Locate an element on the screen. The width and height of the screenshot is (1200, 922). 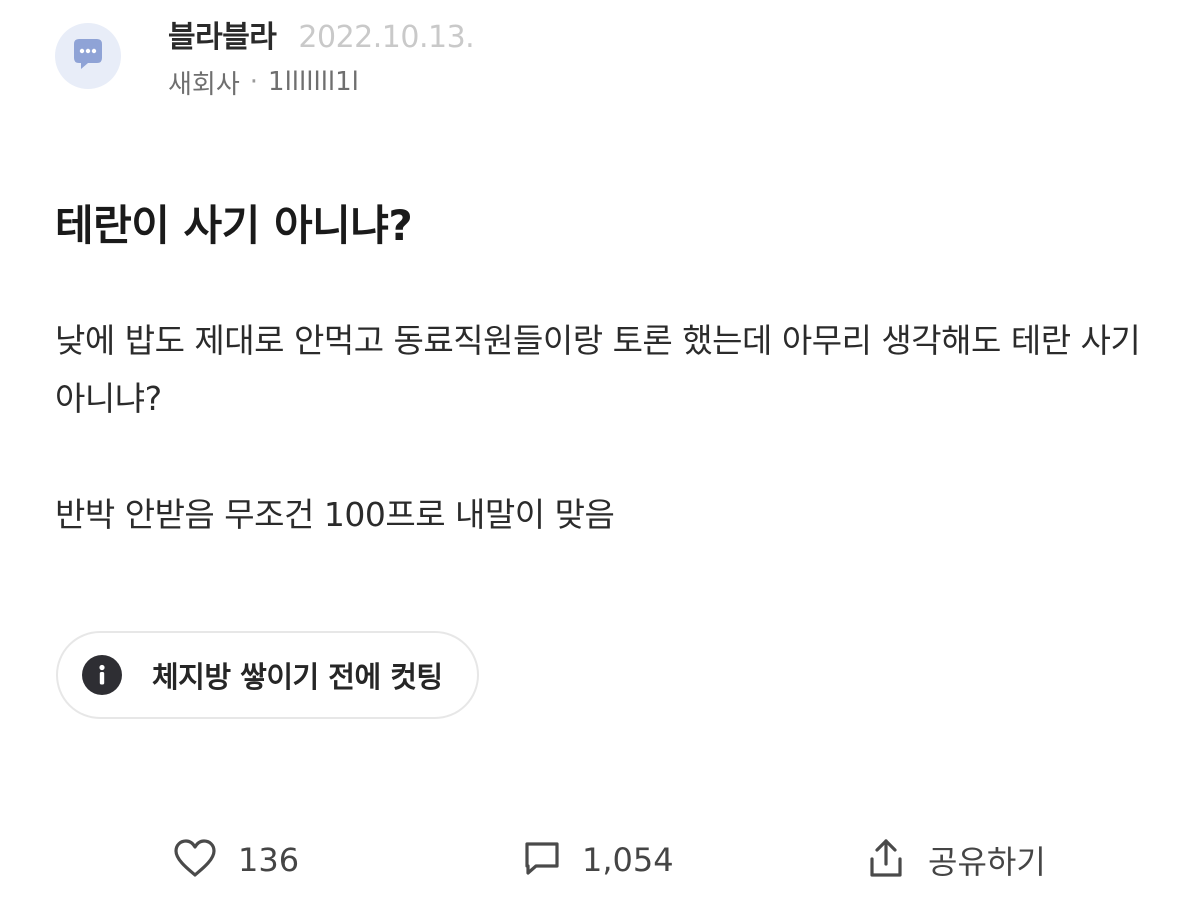
post-title: 테란이 사기 아니냐? is located at coordinates (234, 225).